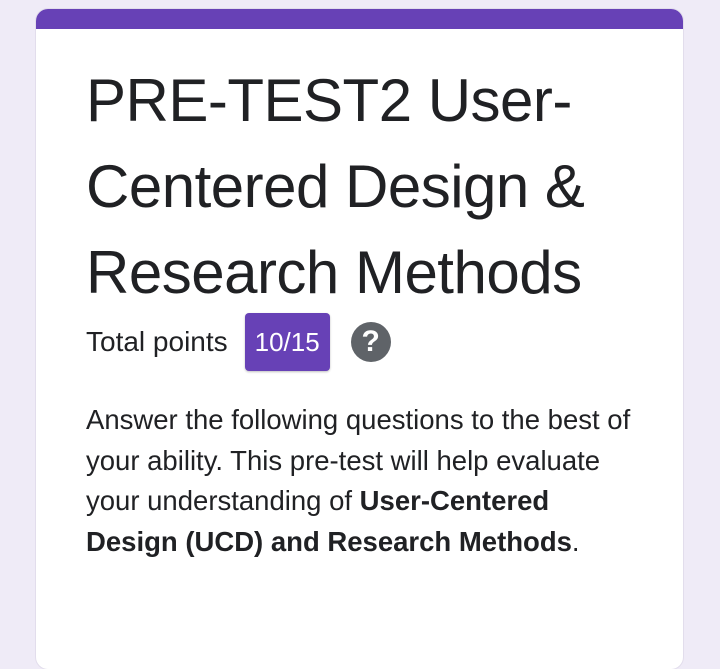  I want to click on question-mark-icon: ?, so click(370, 342).